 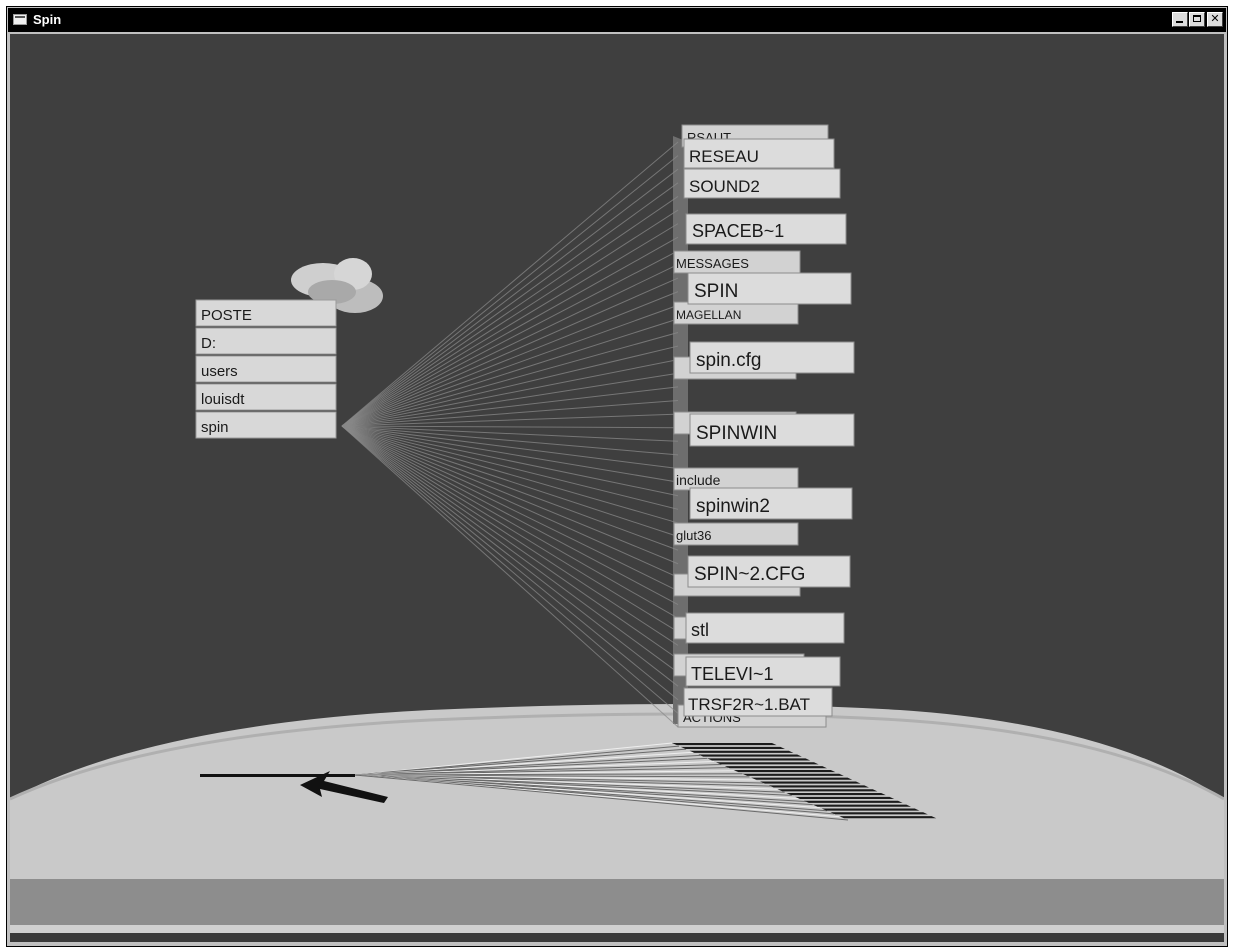 What do you see at coordinates (712, 263) in the screenshot?
I see `rear-label-text: MESSAGES` at bounding box center [712, 263].